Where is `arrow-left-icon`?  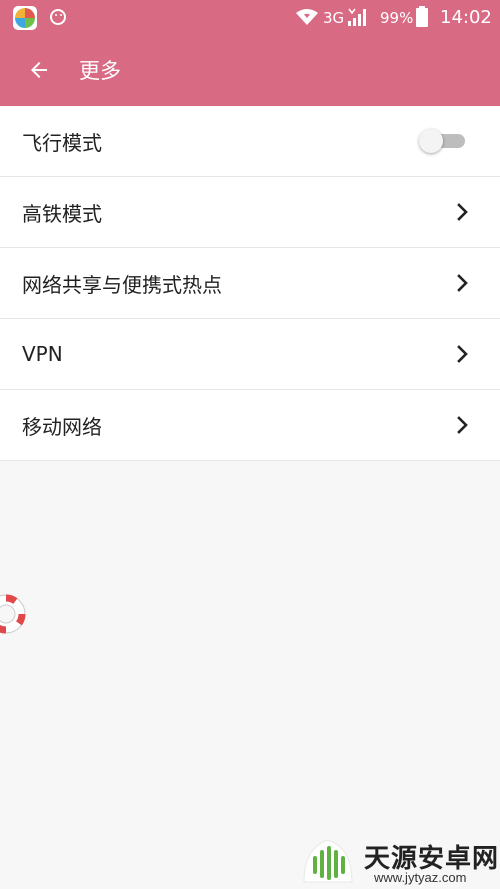
arrow-left-icon is located at coordinates (39, 70).